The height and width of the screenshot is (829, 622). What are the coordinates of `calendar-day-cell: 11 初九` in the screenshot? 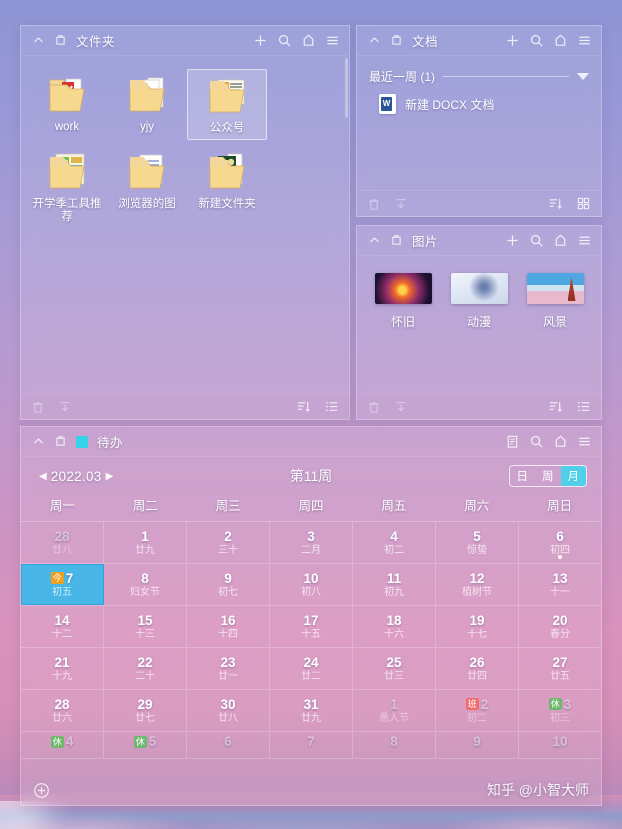 It's located at (394, 584).